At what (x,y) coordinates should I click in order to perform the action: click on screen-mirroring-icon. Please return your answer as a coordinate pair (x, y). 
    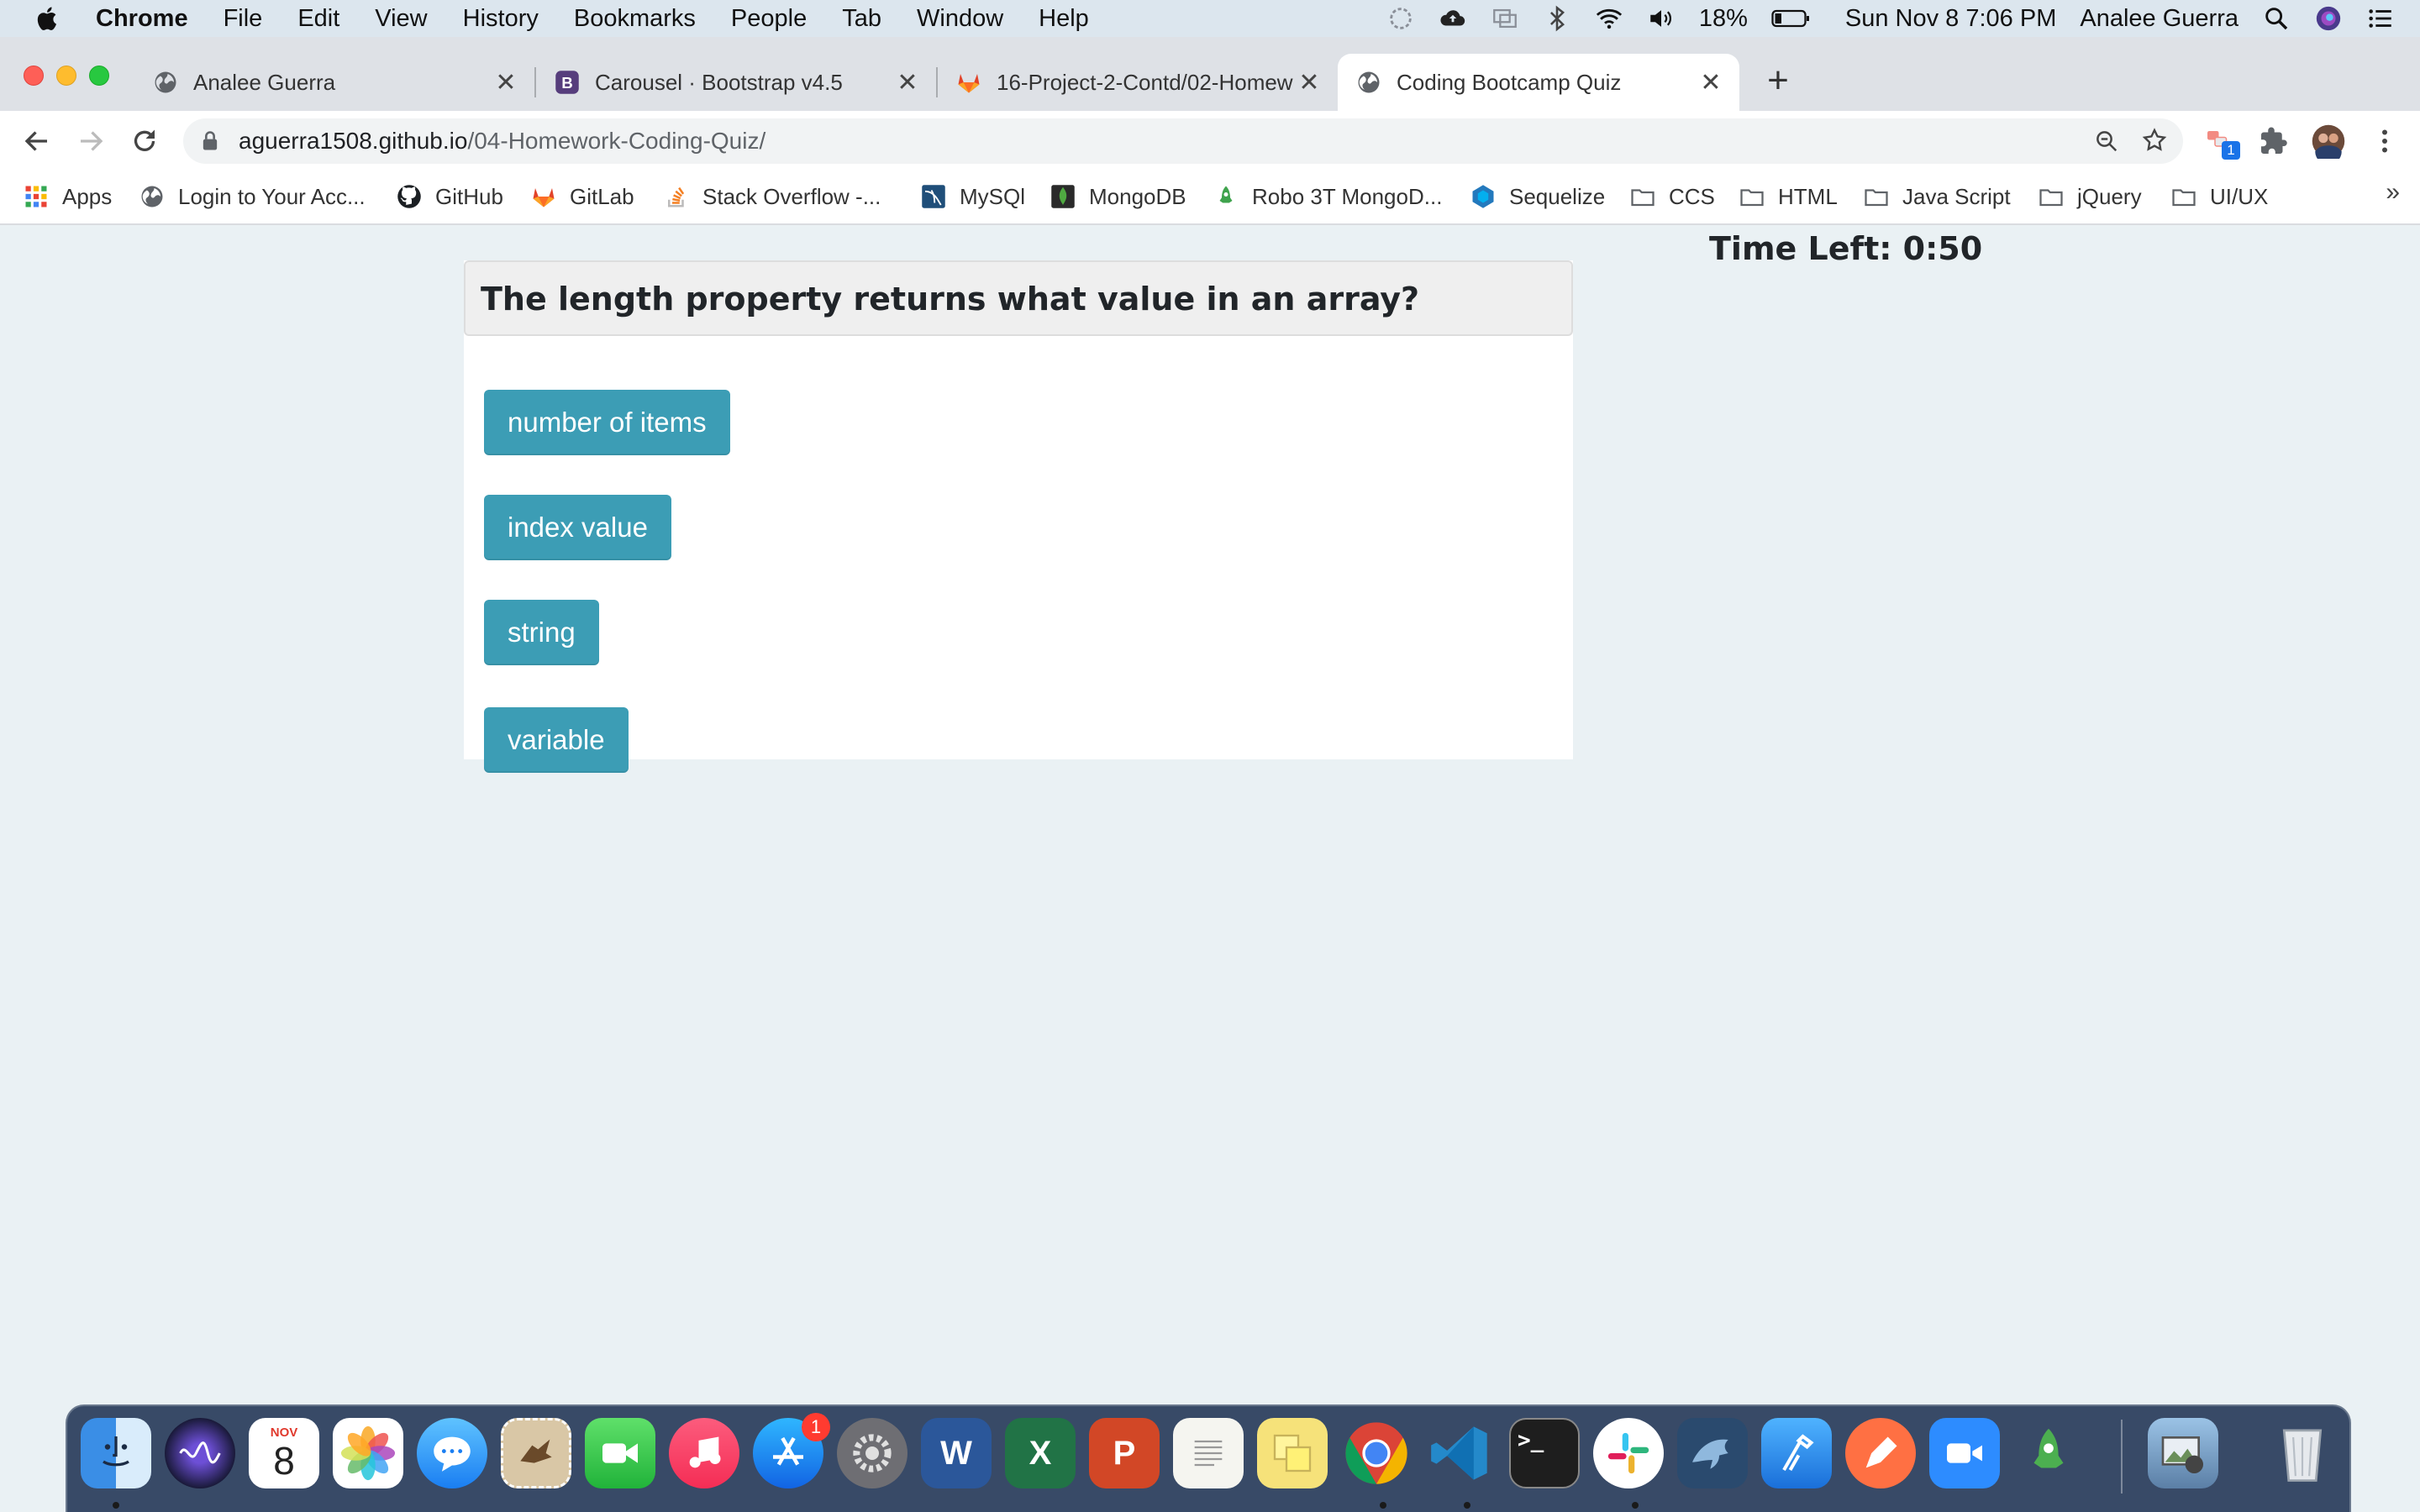
    Looking at the image, I should click on (1505, 18).